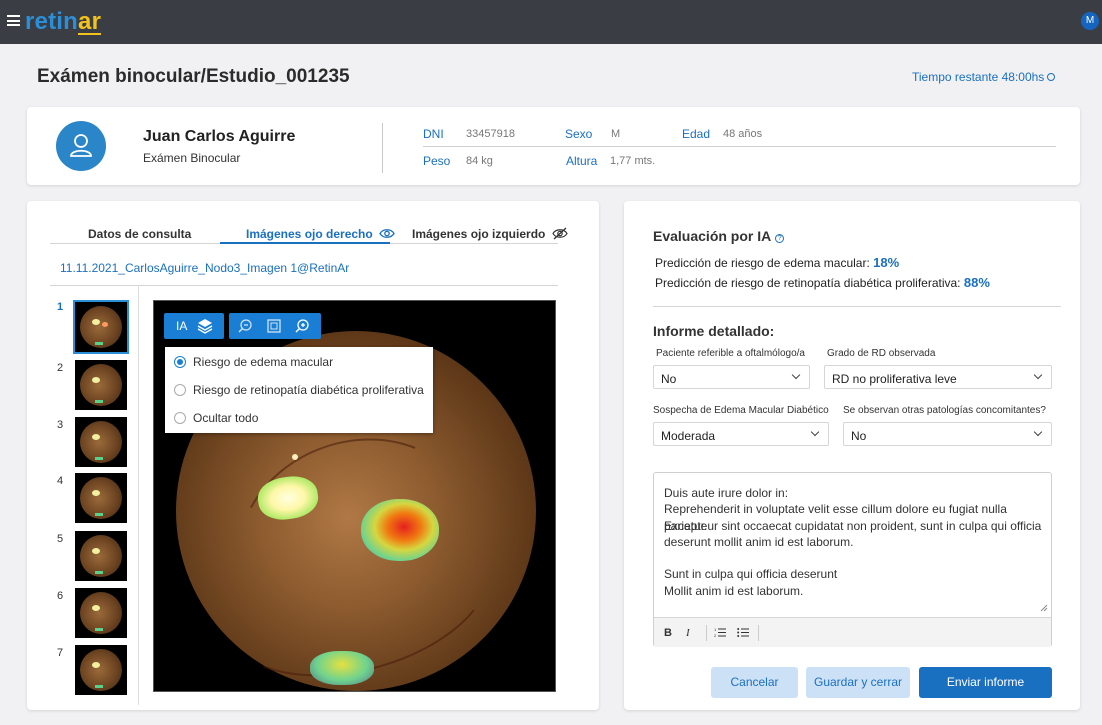 The height and width of the screenshot is (725, 1102). What do you see at coordinates (938, 377) in the screenshot?
I see `grado-rd-select: RD no proliferativa leve` at bounding box center [938, 377].